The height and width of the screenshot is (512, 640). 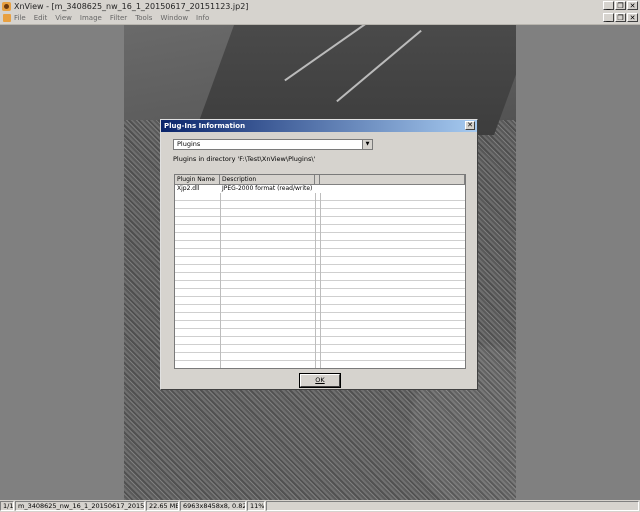 I want to click on dialog-title-bar: Plug-Ins Information ✕, so click(x=319, y=126).